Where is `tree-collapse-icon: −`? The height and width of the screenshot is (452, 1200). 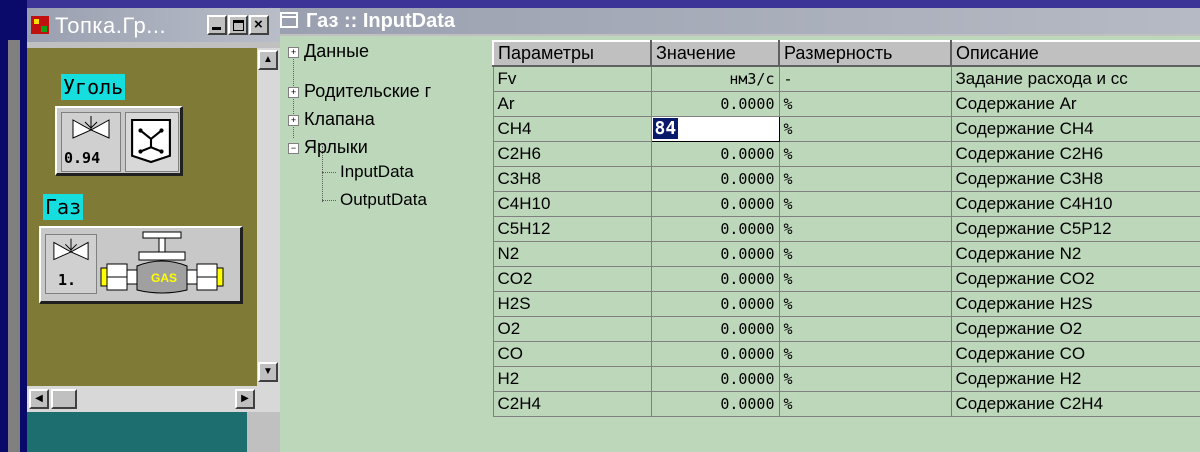 tree-collapse-icon: − is located at coordinates (293, 148).